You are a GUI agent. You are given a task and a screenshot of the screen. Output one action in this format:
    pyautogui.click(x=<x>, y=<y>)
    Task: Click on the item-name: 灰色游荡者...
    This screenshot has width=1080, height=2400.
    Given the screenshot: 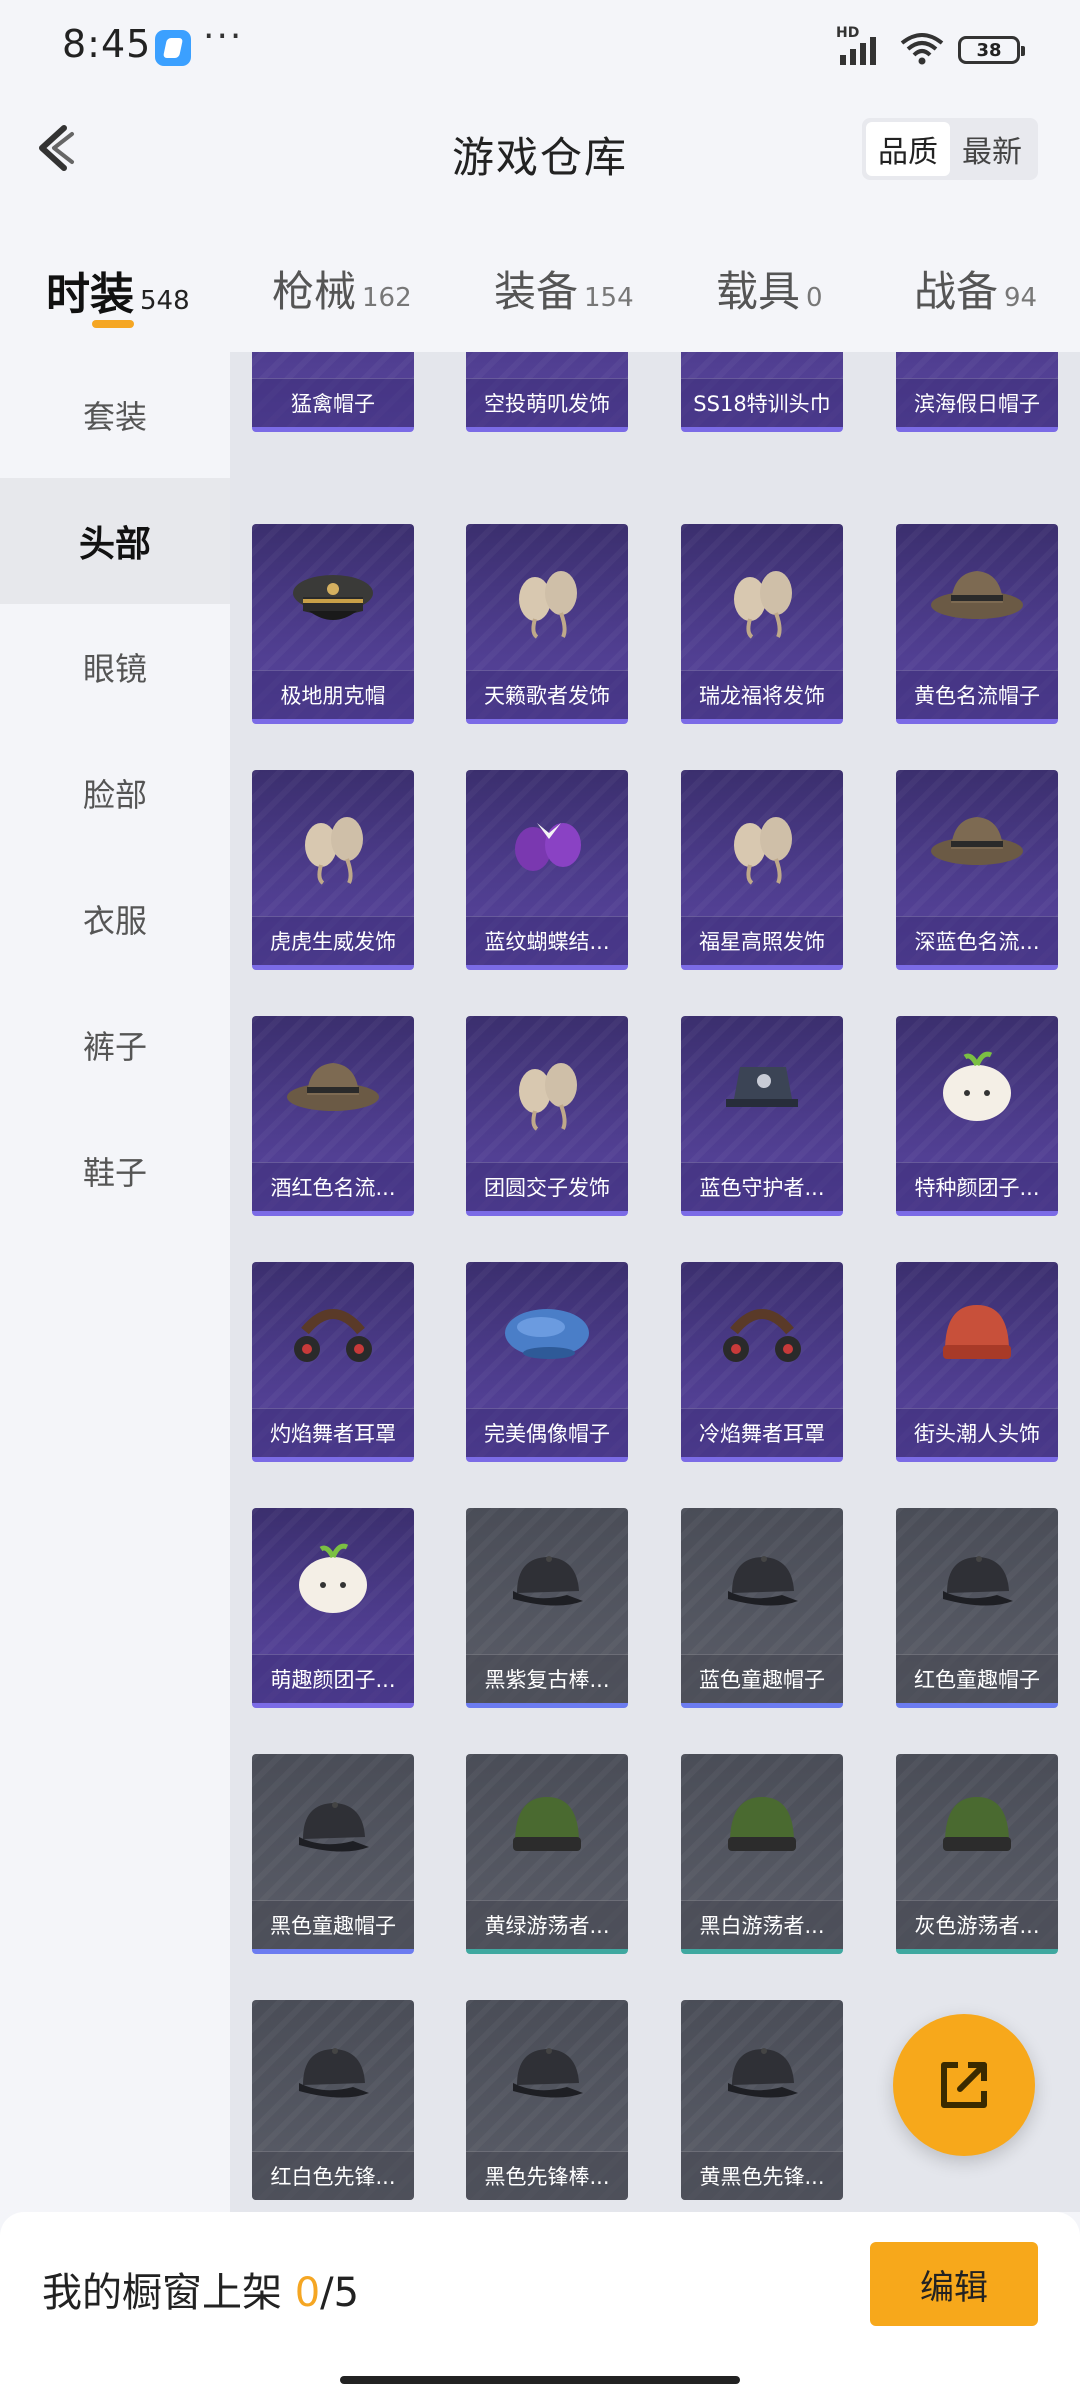 What is the action you would take?
    pyautogui.click(x=977, y=1926)
    